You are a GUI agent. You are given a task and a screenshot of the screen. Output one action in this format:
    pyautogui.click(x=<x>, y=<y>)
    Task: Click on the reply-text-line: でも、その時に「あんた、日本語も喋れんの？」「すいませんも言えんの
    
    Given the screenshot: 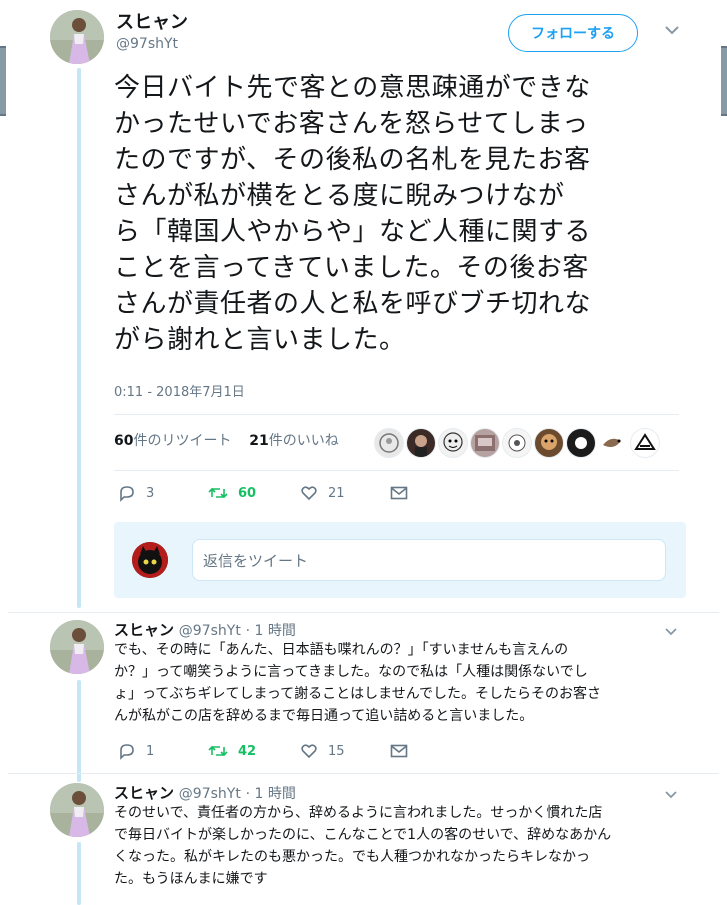 What is the action you would take?
    pyautogui.click(x=341, y=650)
    